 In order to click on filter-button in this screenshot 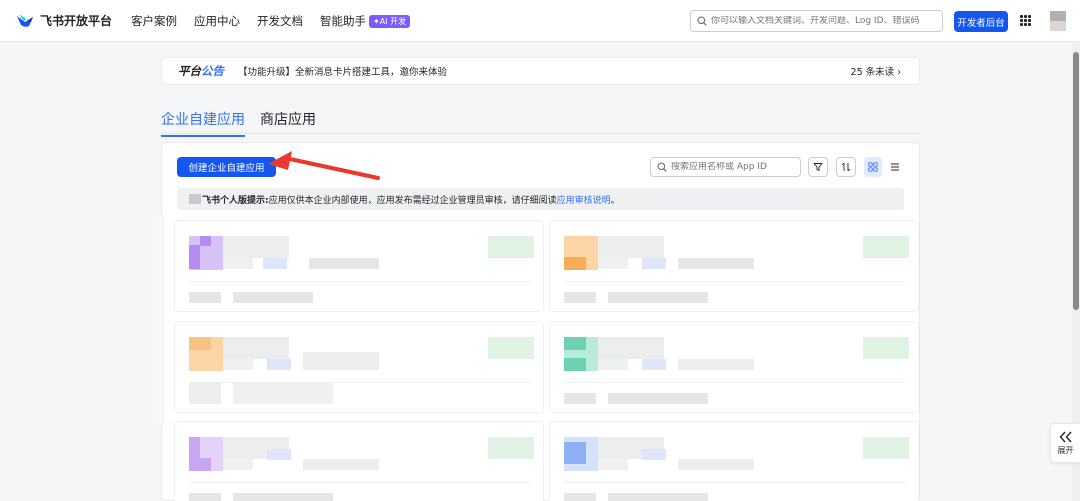, I will do `click(818, 167)`.